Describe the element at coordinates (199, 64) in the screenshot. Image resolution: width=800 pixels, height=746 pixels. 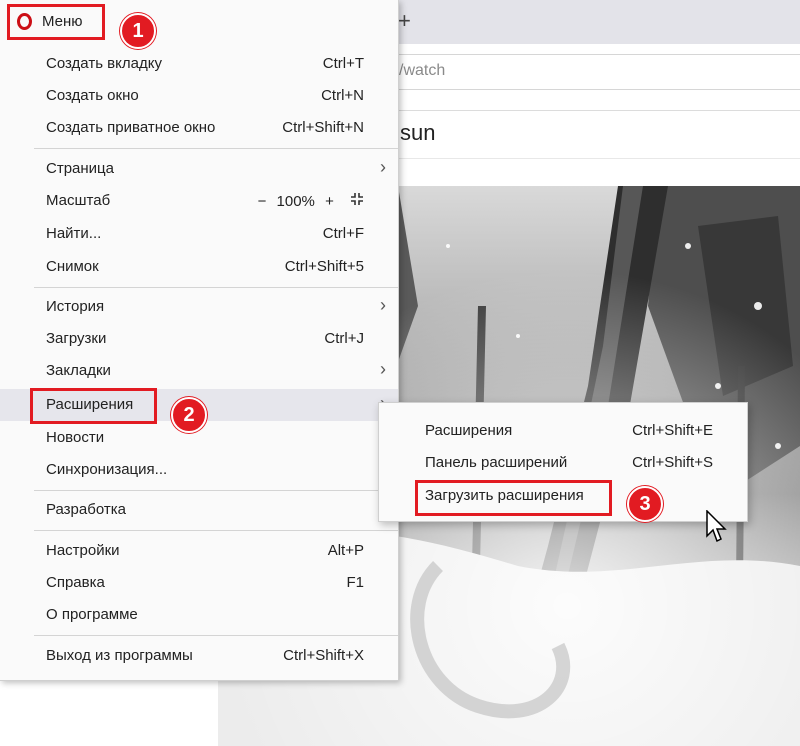
I see `menu-item-new-tab: Создать вкладку Ctrl+T` at that location.